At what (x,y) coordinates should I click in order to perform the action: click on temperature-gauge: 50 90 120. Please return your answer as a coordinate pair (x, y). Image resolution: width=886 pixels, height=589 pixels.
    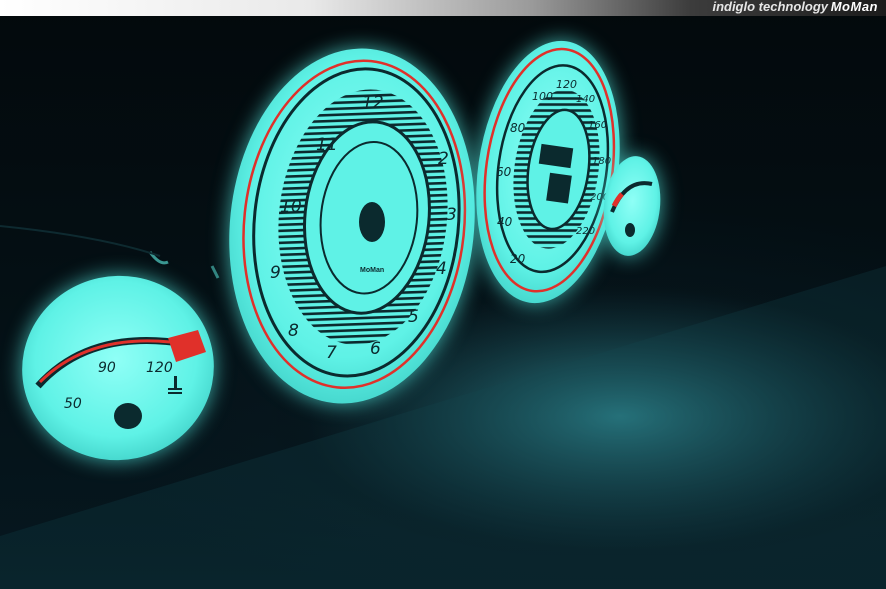
    Looking at the image, I should click on (118, 368).